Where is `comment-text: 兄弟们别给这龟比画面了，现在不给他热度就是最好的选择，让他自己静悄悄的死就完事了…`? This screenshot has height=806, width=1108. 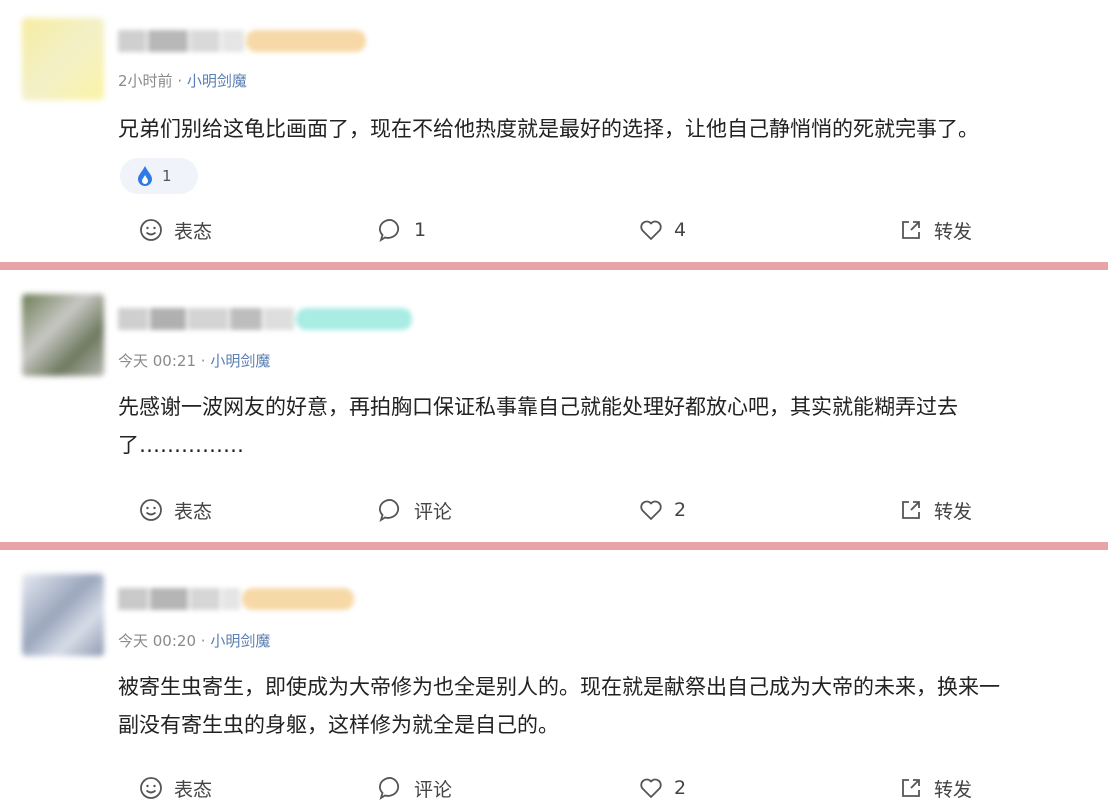 comment-text: 兄弟们别给这龟比画面了，现在不给他热度就是最好的选择，让他自己静悄悄的死就完事了… is located at coordinates (548, 129).